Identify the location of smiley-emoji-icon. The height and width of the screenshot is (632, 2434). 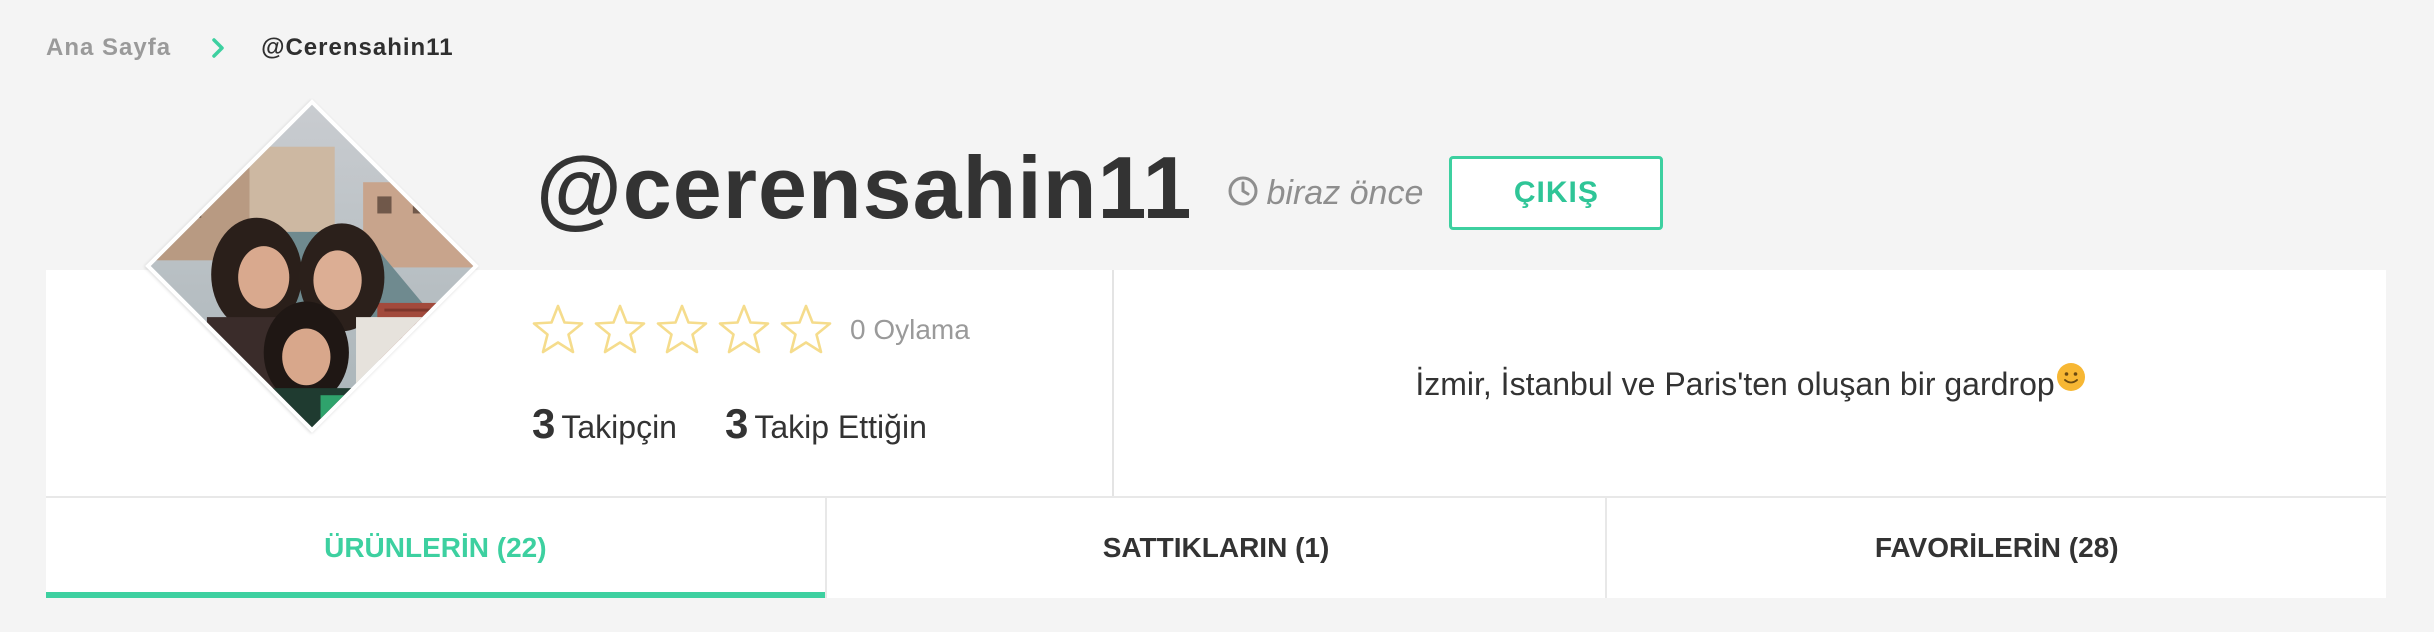
(2070, 377).